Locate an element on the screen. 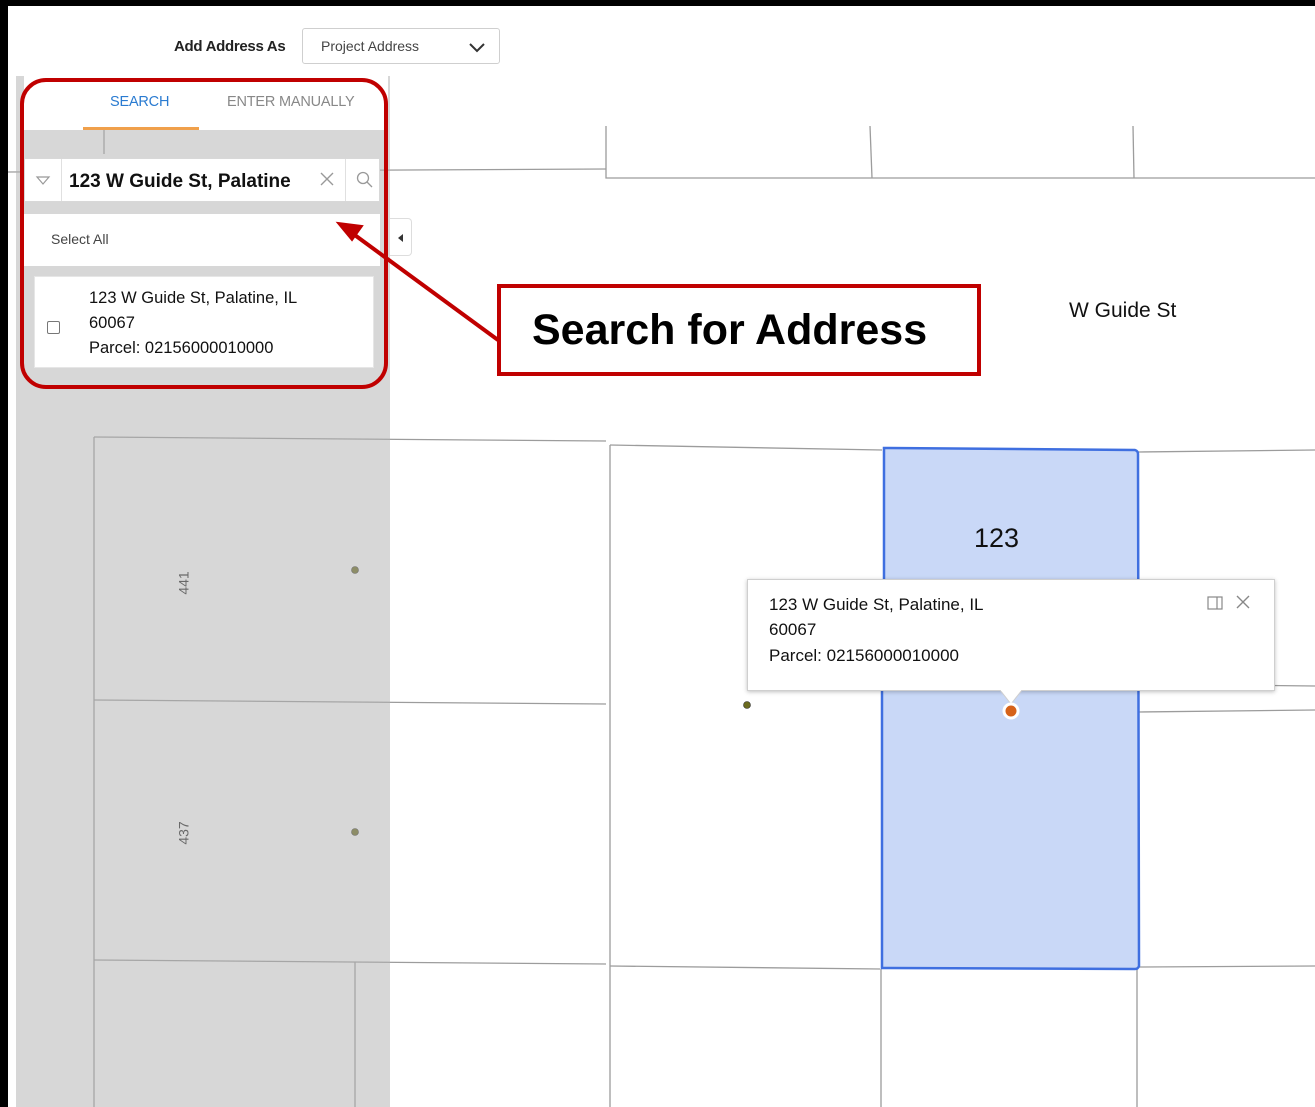 The image size is (1315, 1107). dock-icon is located at coordinates (1215, 603).